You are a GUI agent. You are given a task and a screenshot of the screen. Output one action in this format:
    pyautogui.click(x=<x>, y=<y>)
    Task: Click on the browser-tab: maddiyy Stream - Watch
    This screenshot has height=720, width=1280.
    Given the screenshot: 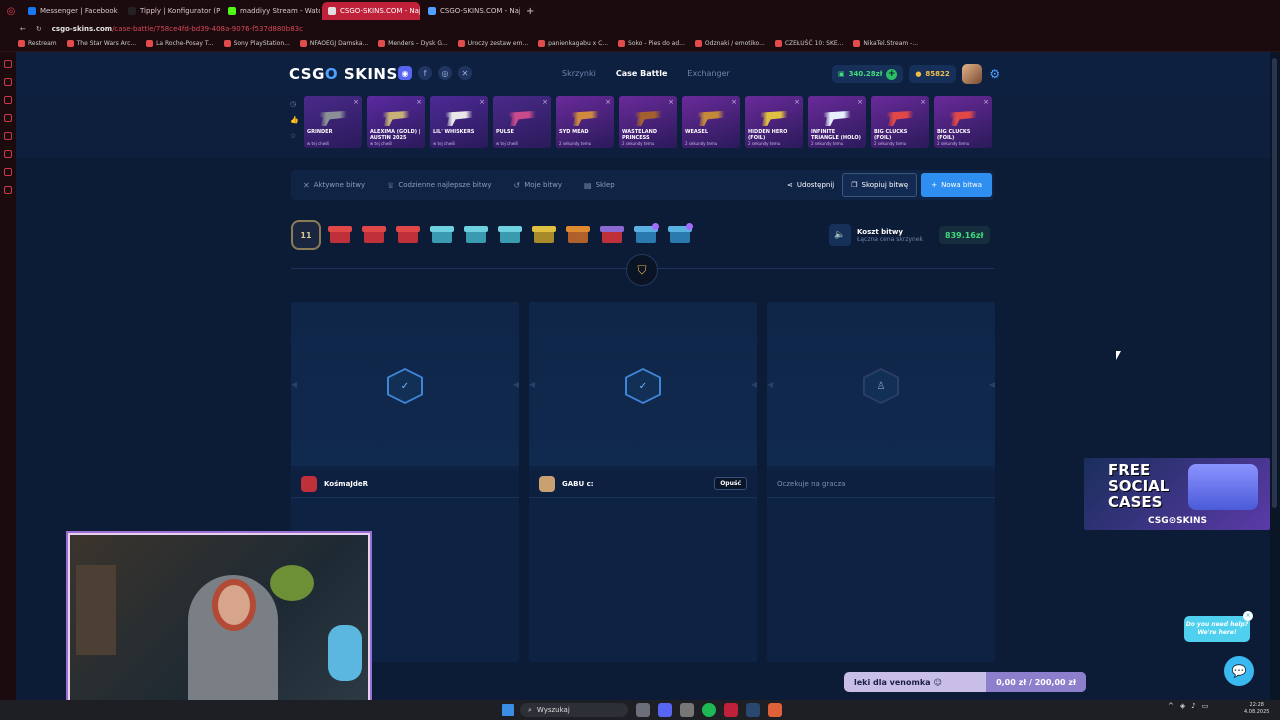 What is the action you would take?
    pyautogui.click(x=271, y=11)
    